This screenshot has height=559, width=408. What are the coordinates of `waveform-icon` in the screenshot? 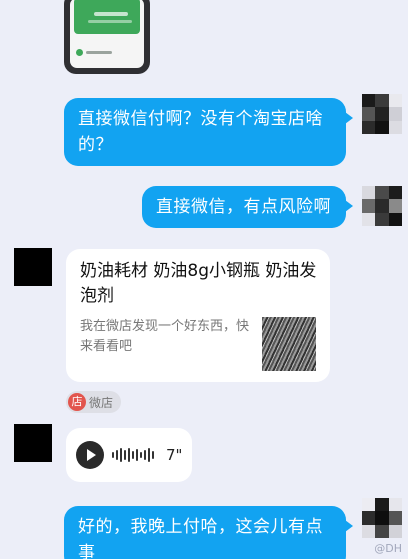 It's located at (133, 455).